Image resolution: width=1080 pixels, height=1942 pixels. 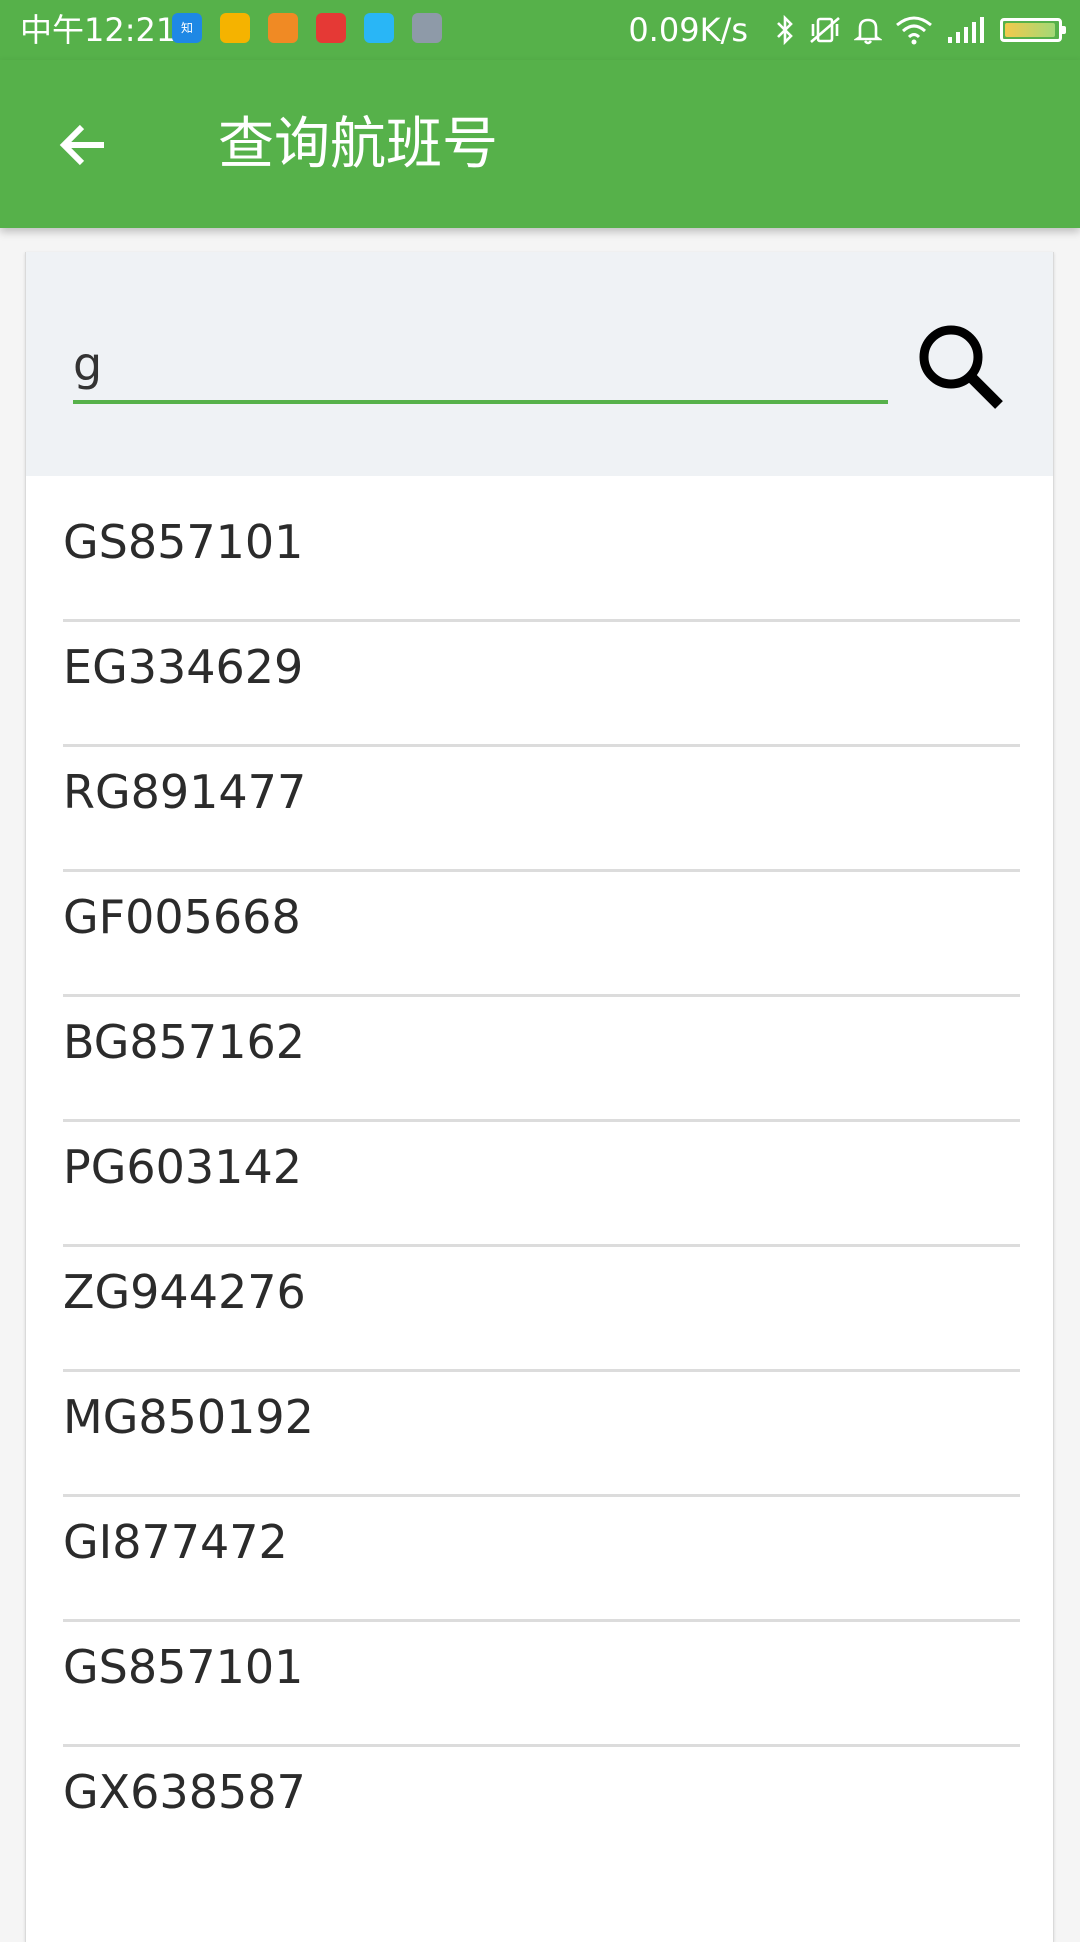 What do you see at coordinates (182, 1167) in the screenshot?
I see `flight-number: PG603142` at bounding box center [182, 1167].